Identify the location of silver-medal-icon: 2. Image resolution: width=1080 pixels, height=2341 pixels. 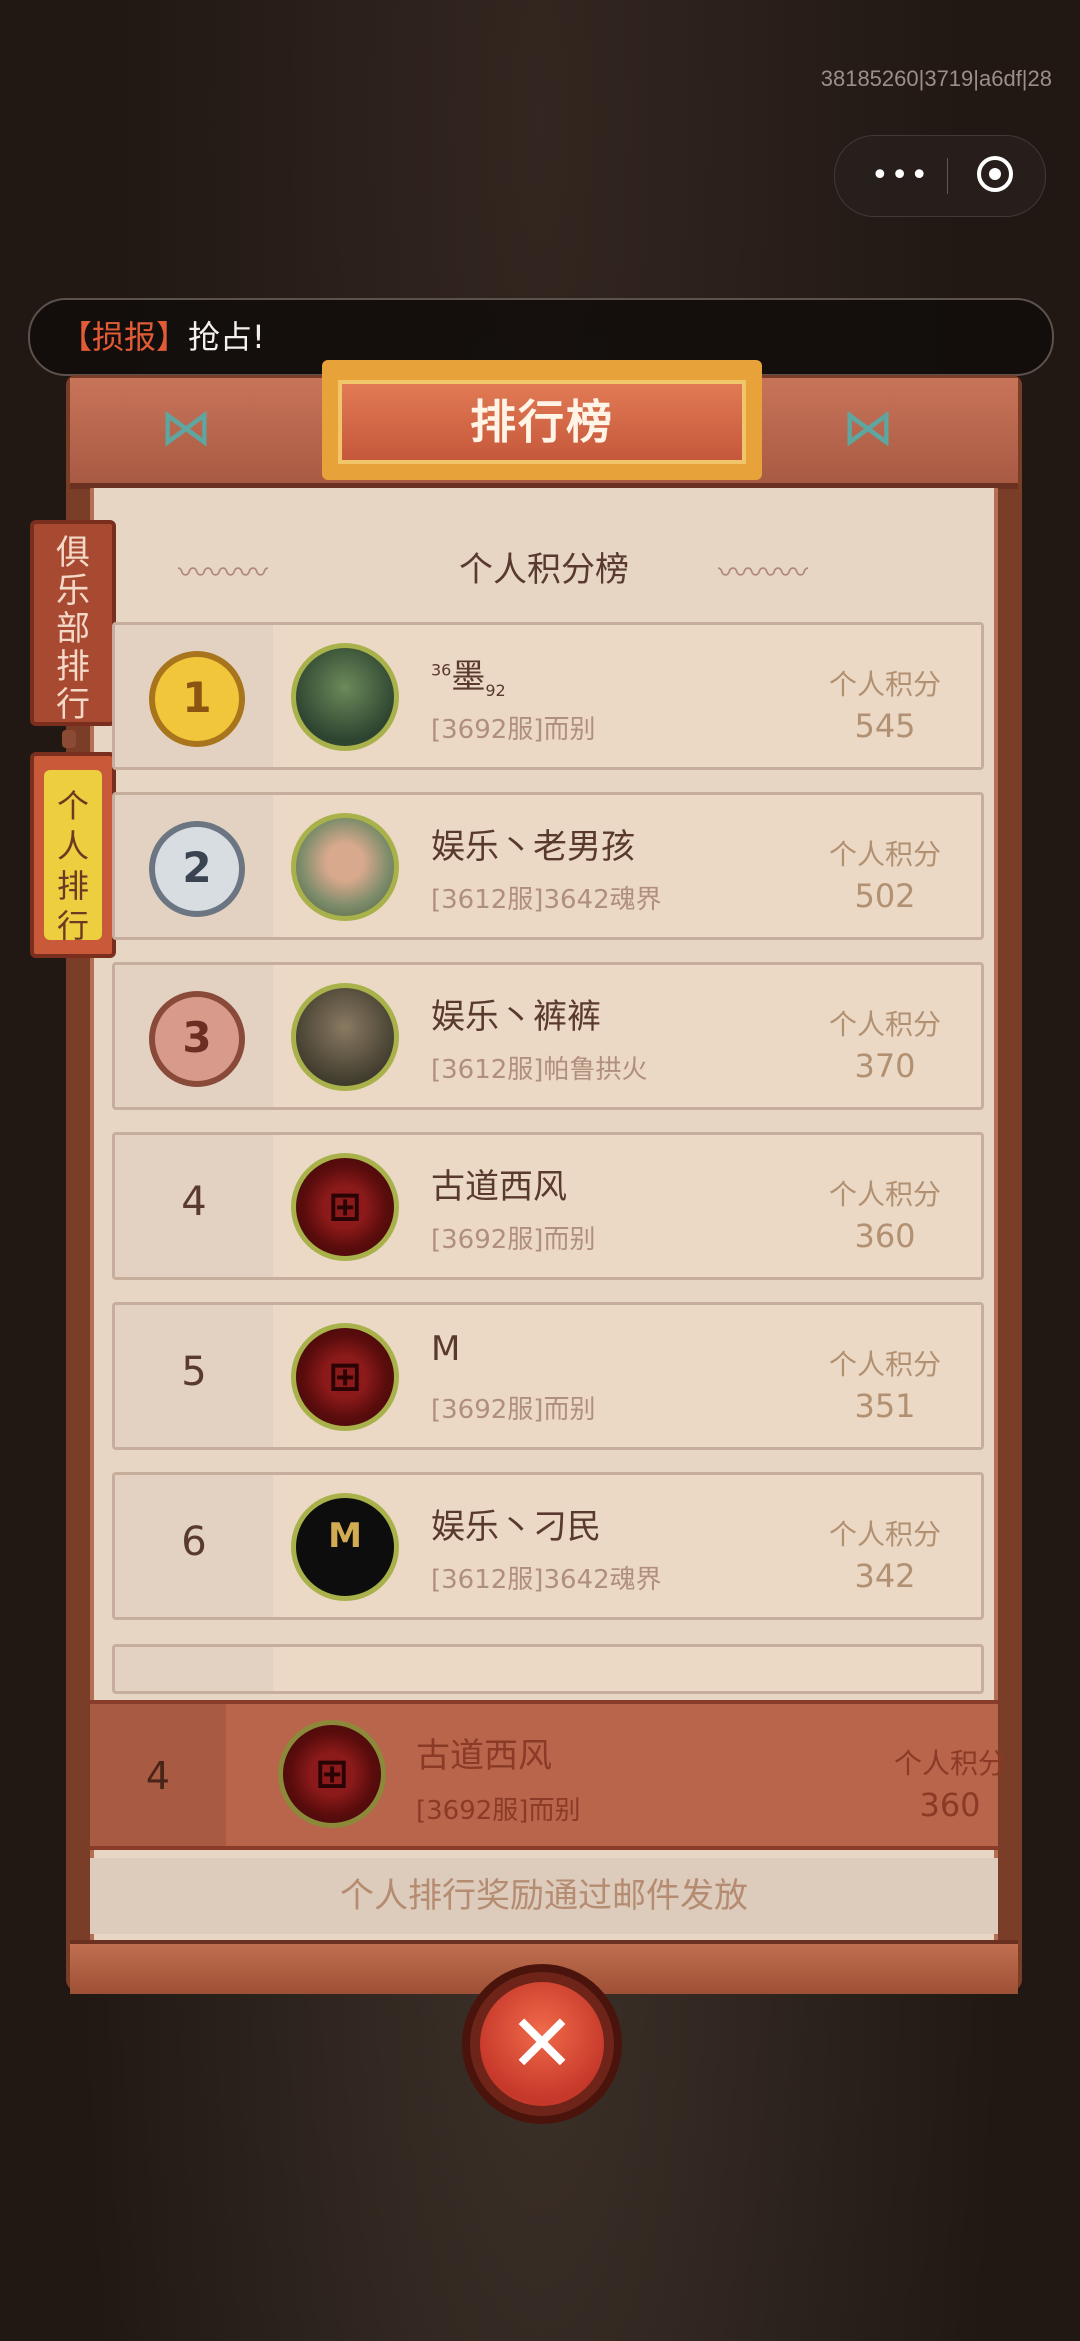
(197, 869).